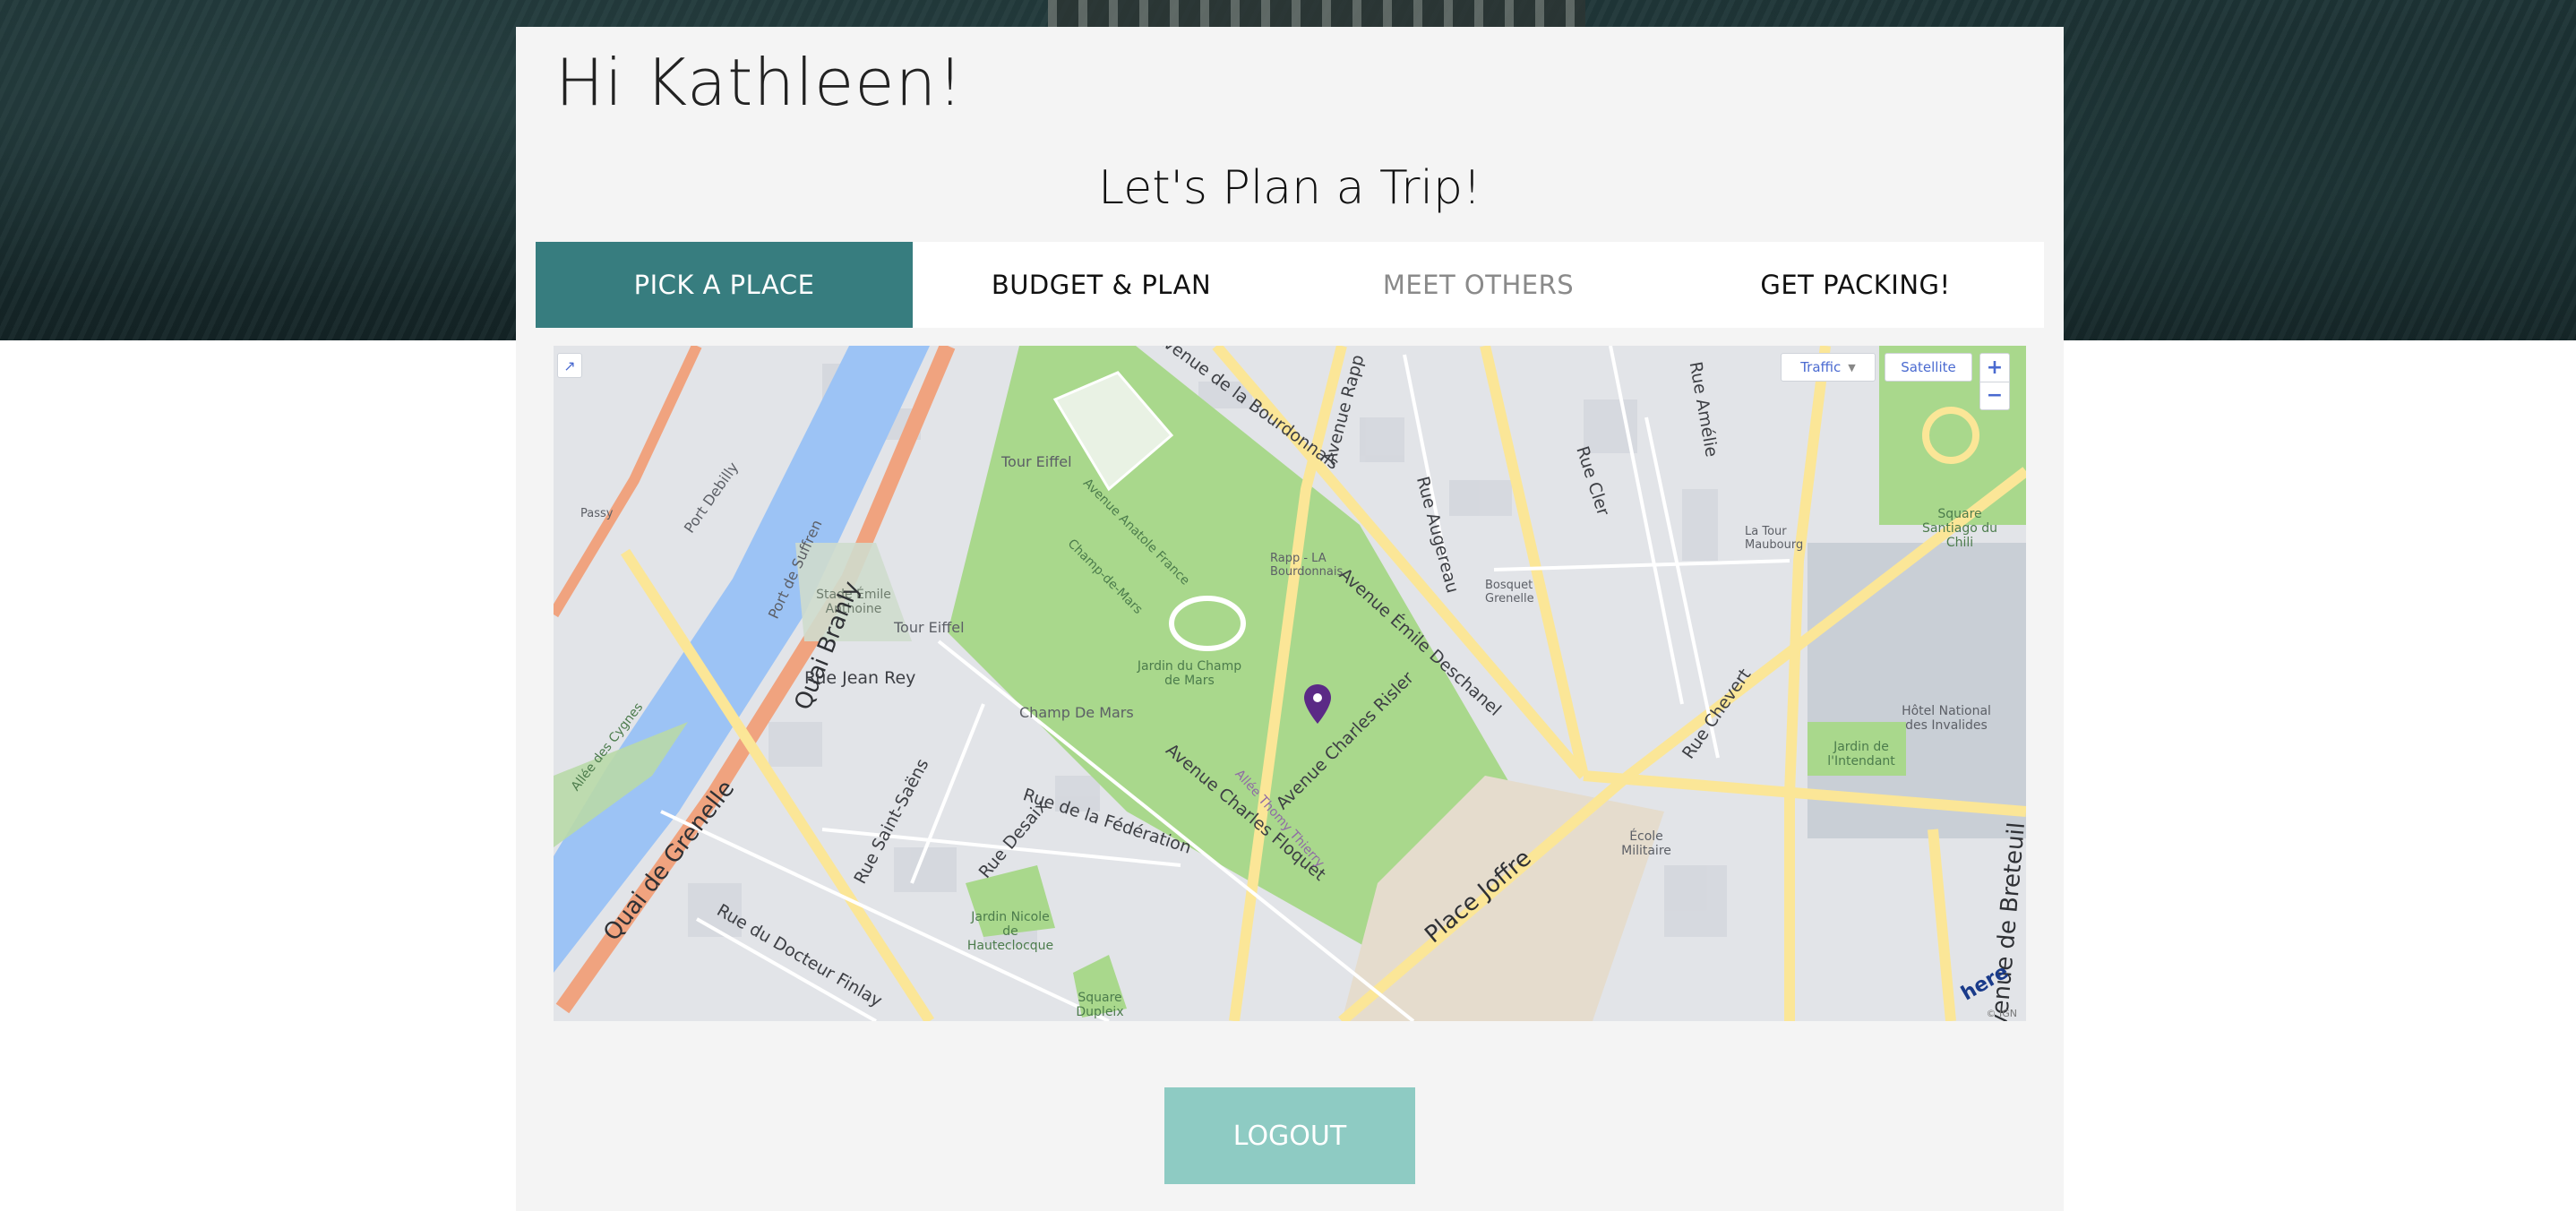  I want to click on traffic-dropdown: Traffic ▼, so click(1828, 368).